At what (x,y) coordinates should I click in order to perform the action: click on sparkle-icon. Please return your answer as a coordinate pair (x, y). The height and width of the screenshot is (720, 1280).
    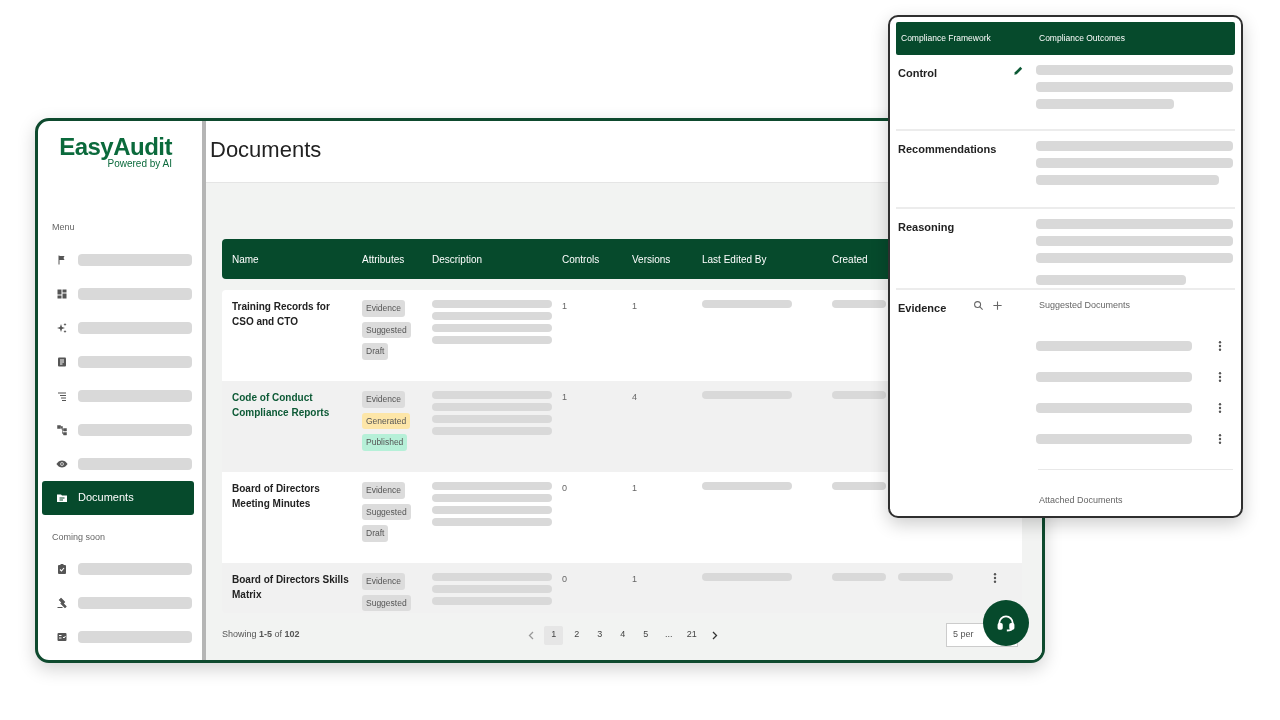
    Looking at the image, I should click on (62, 327).